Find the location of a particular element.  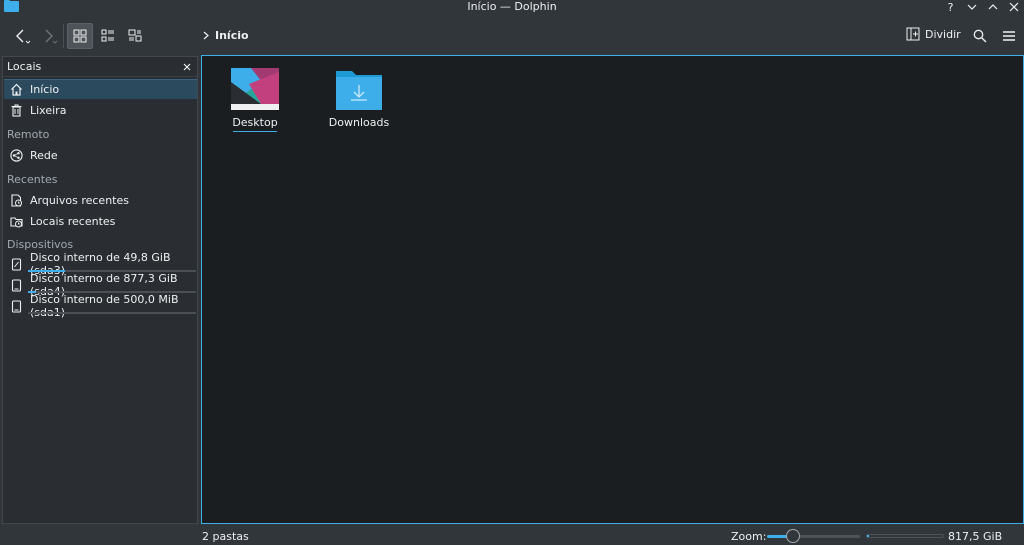

search-icon is located at coordinates (980, 36).